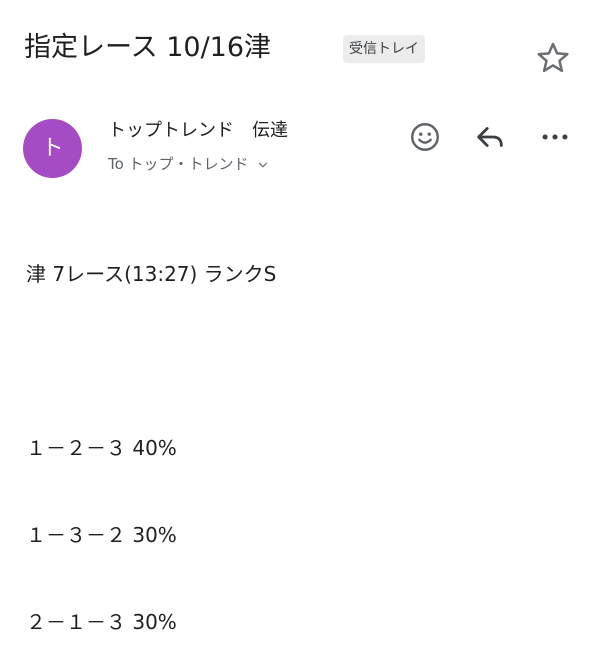 The image size is (596, 666). I want to click on body-line: １－３－２ 30%, so click(101, 535).